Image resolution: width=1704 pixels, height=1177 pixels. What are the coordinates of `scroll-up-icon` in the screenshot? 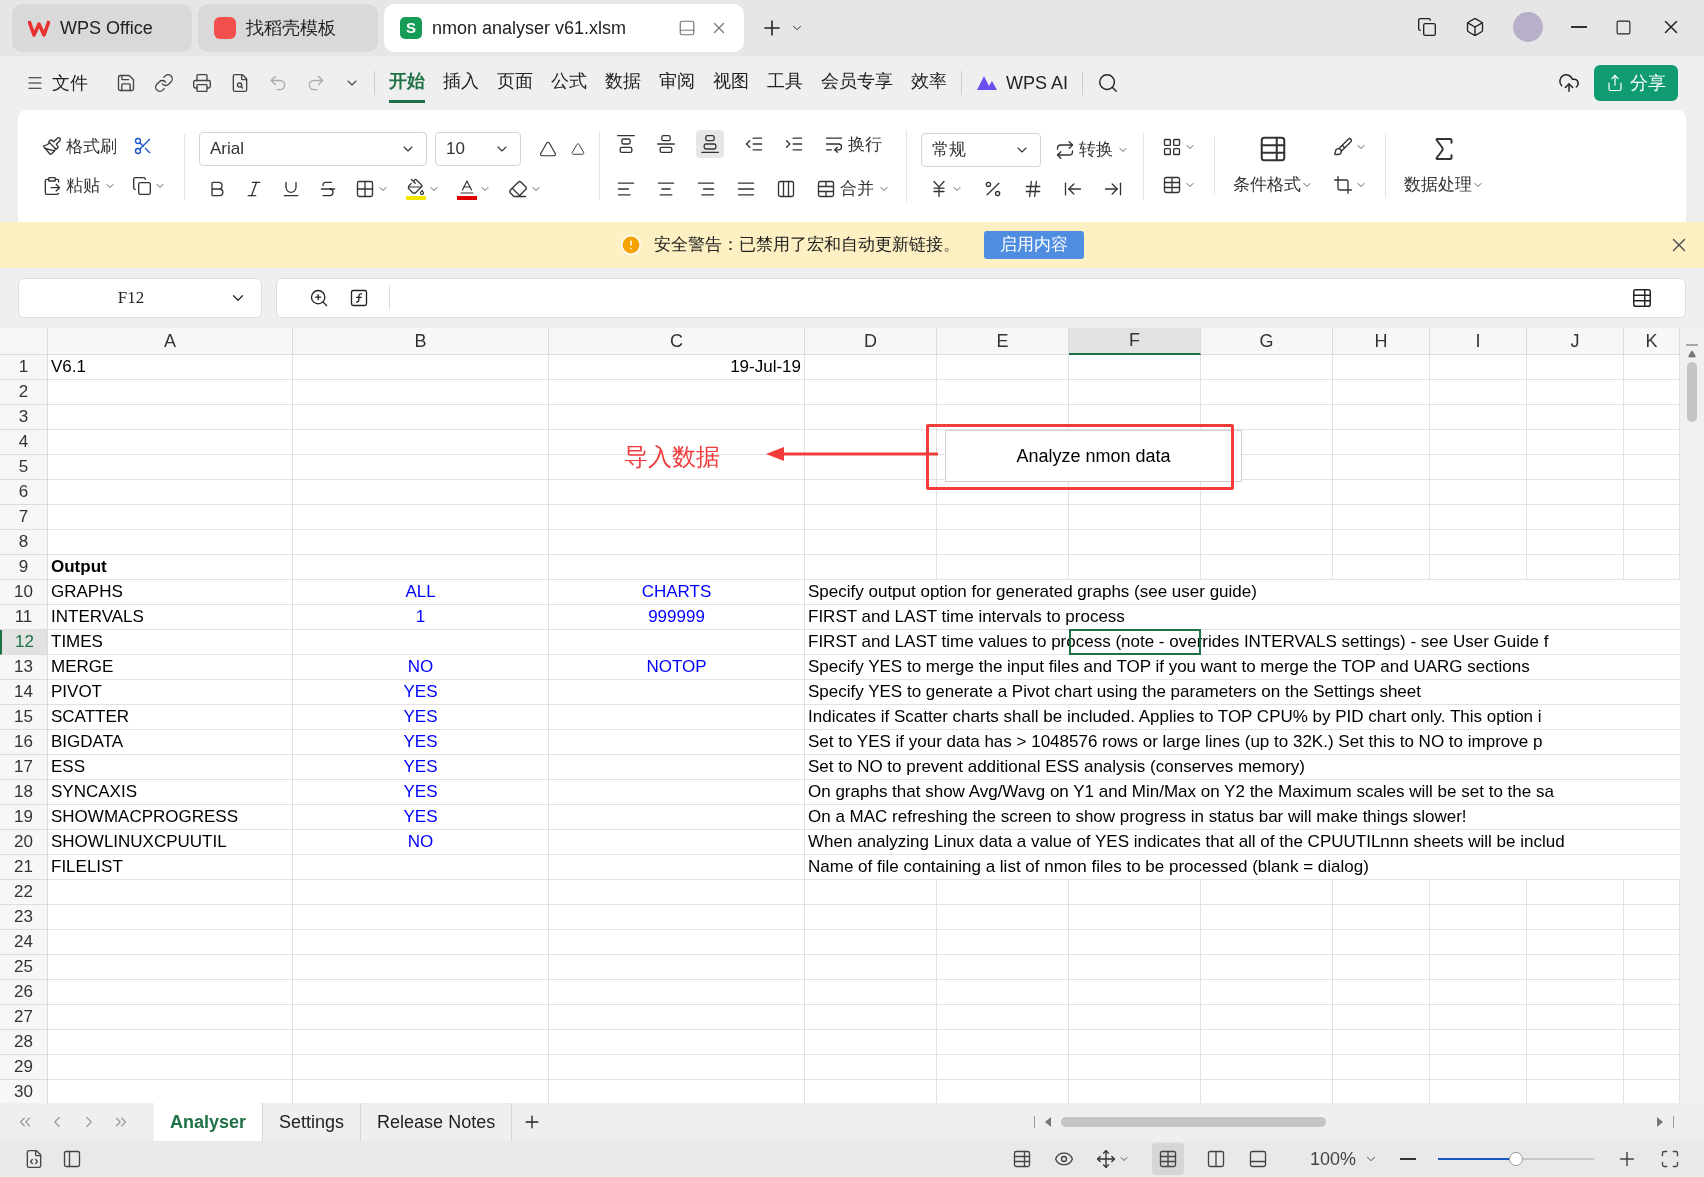 It's located at (1692, 354).